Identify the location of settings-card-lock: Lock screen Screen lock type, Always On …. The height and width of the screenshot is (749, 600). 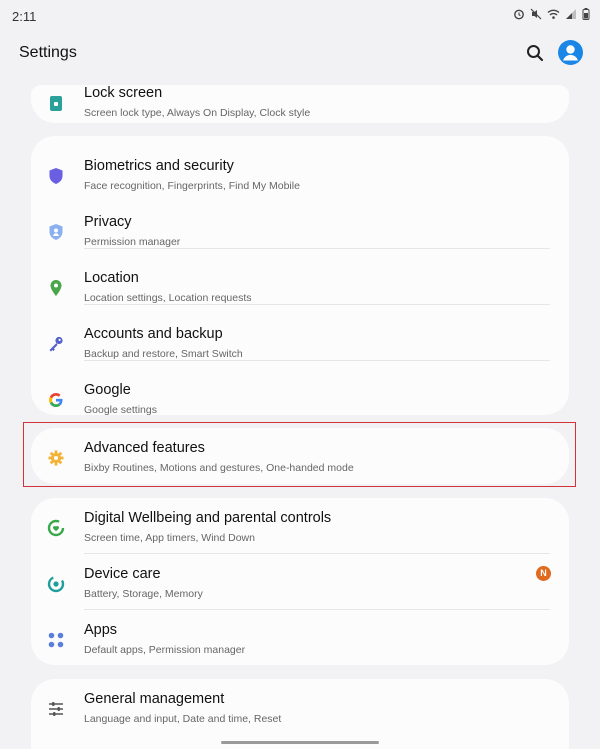
(300, 104).